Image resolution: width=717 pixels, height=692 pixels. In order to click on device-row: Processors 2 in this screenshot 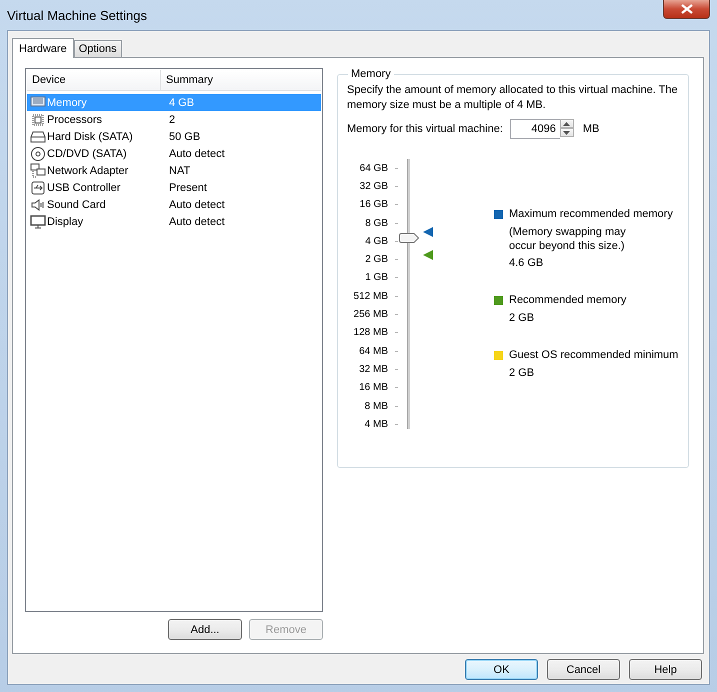, I will do `click(174, 119)`.